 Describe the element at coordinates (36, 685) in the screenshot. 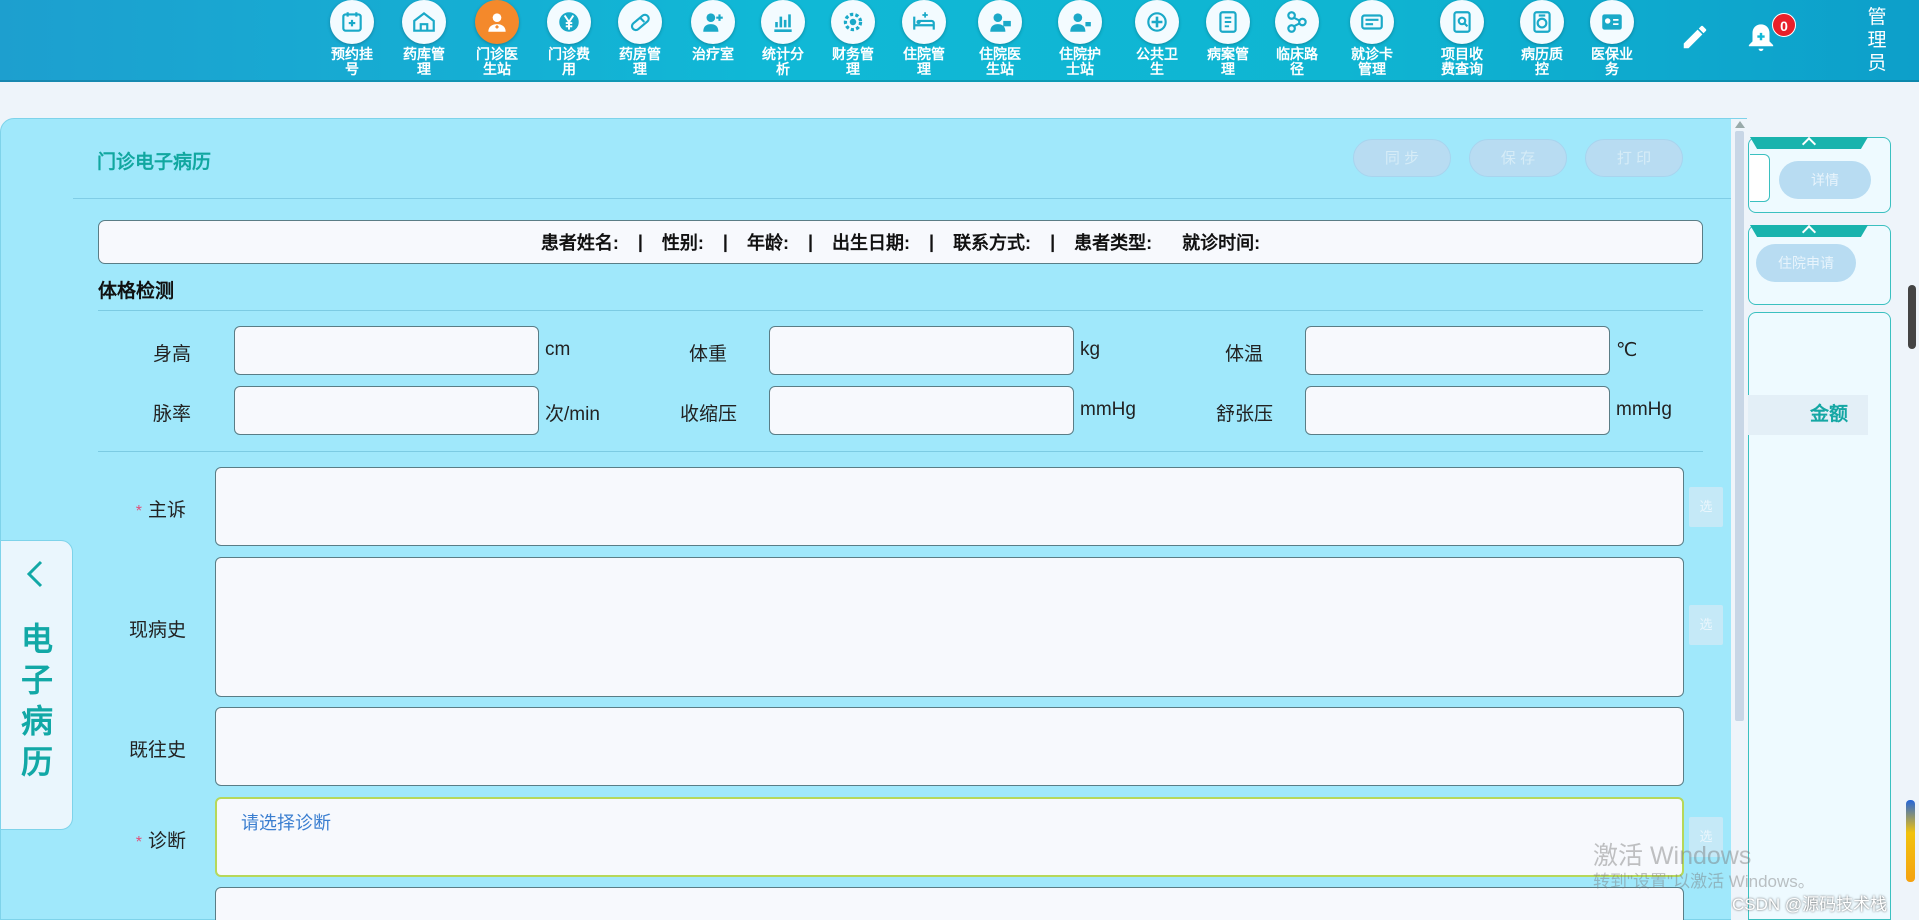

I see `emr-drawer-tab: 电子病历` at that location.